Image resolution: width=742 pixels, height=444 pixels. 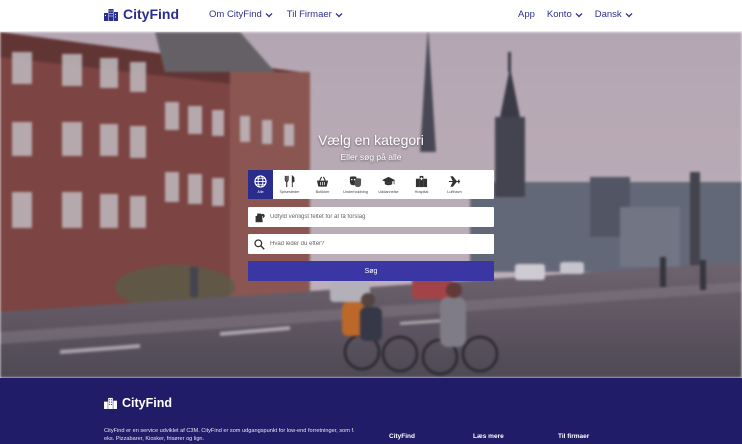 I want to click on basket-icon, so click(x=322, y=181).